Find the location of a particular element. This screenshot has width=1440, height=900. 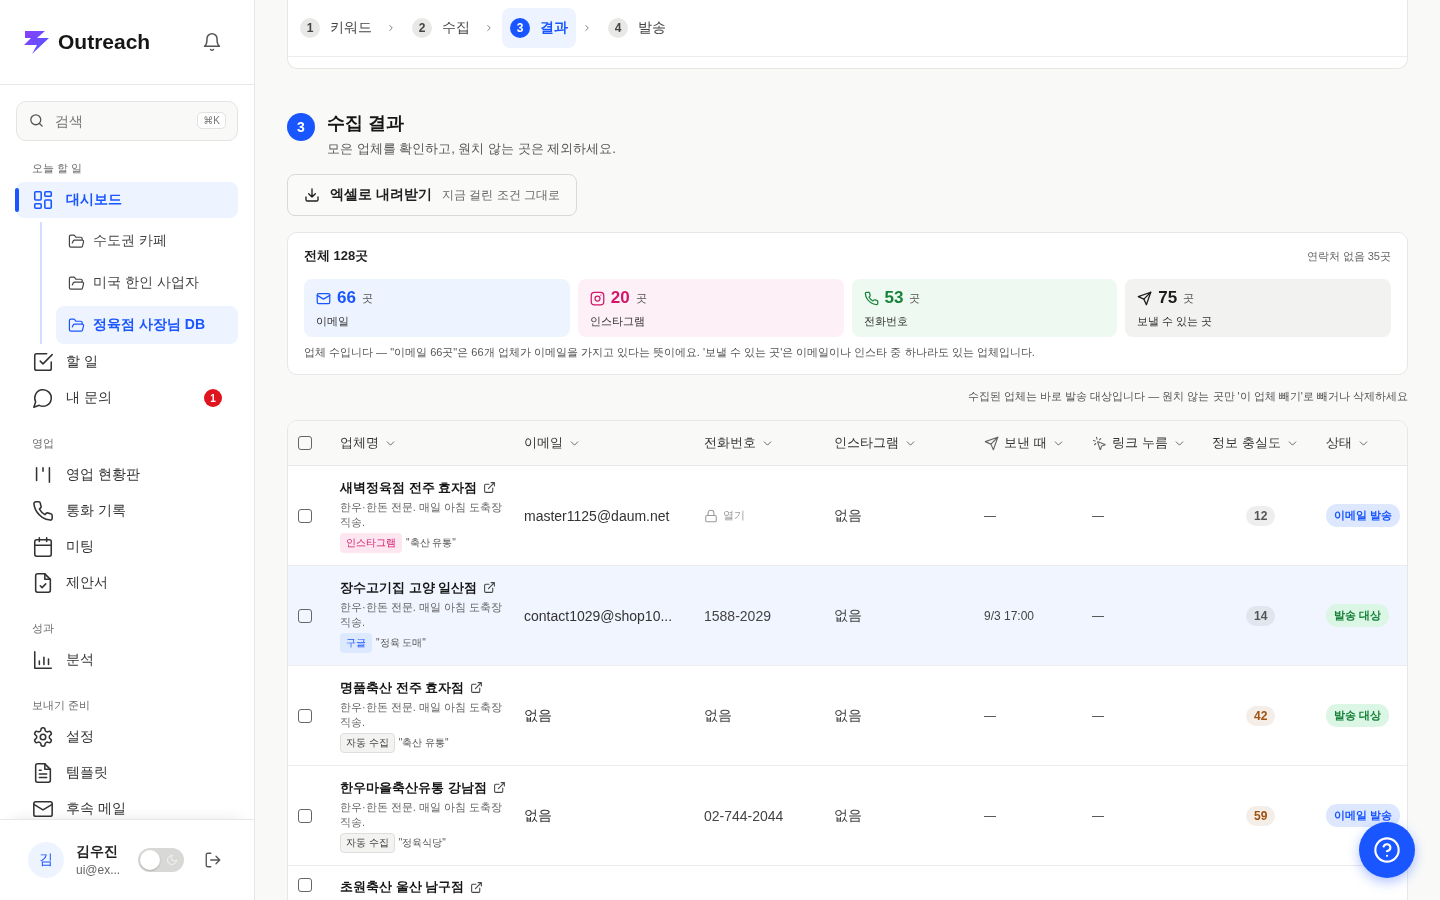

business-name: 초원축산 울산 남구점 is located at coordinates (402, 887).